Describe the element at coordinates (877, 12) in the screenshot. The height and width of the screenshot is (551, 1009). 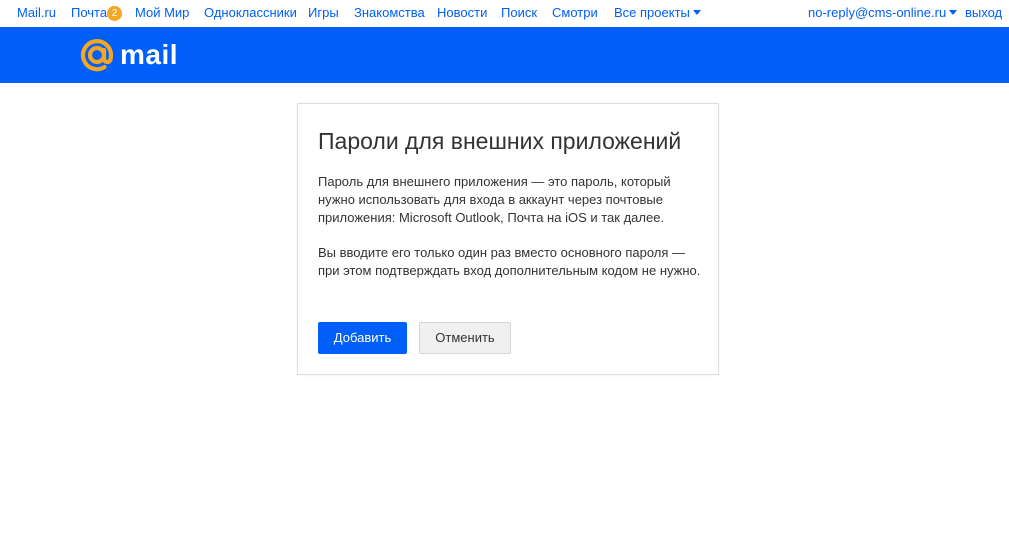
I see `account-email: no-reply@cms-online.ru` at that location.